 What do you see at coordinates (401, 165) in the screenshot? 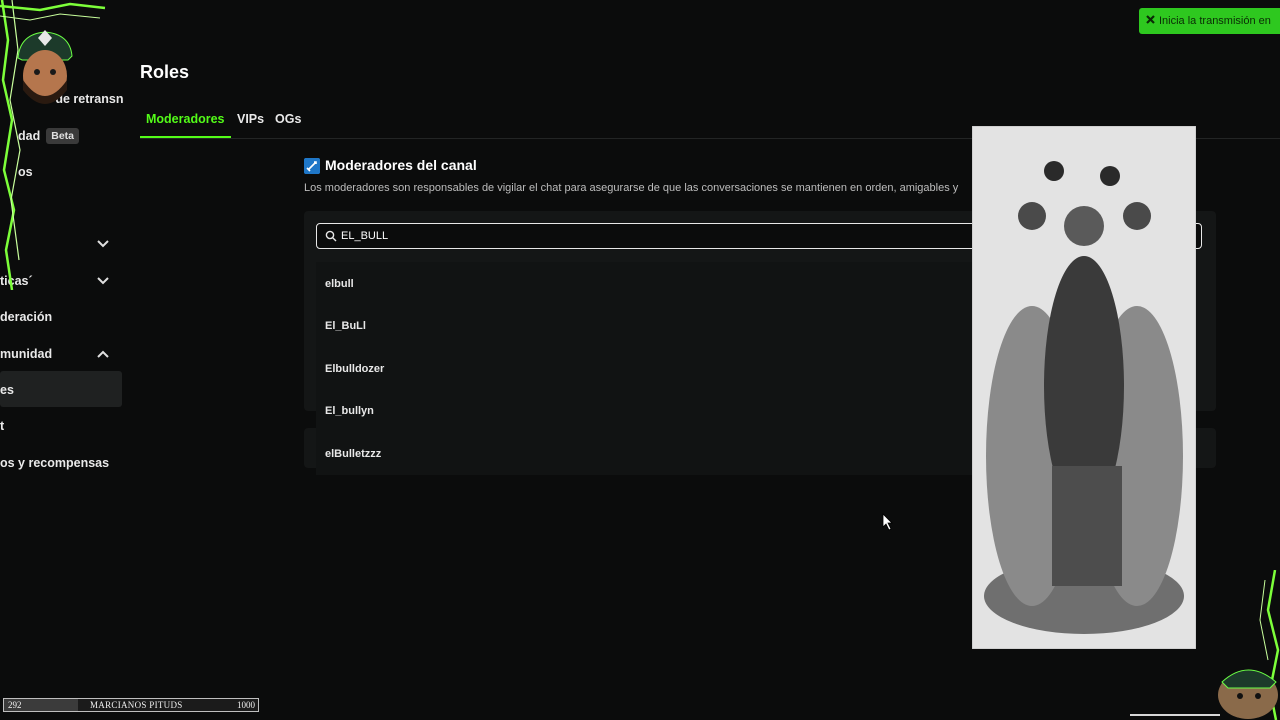
I see `section-title: Moderadores del canal` at bounding box center [401, 165].